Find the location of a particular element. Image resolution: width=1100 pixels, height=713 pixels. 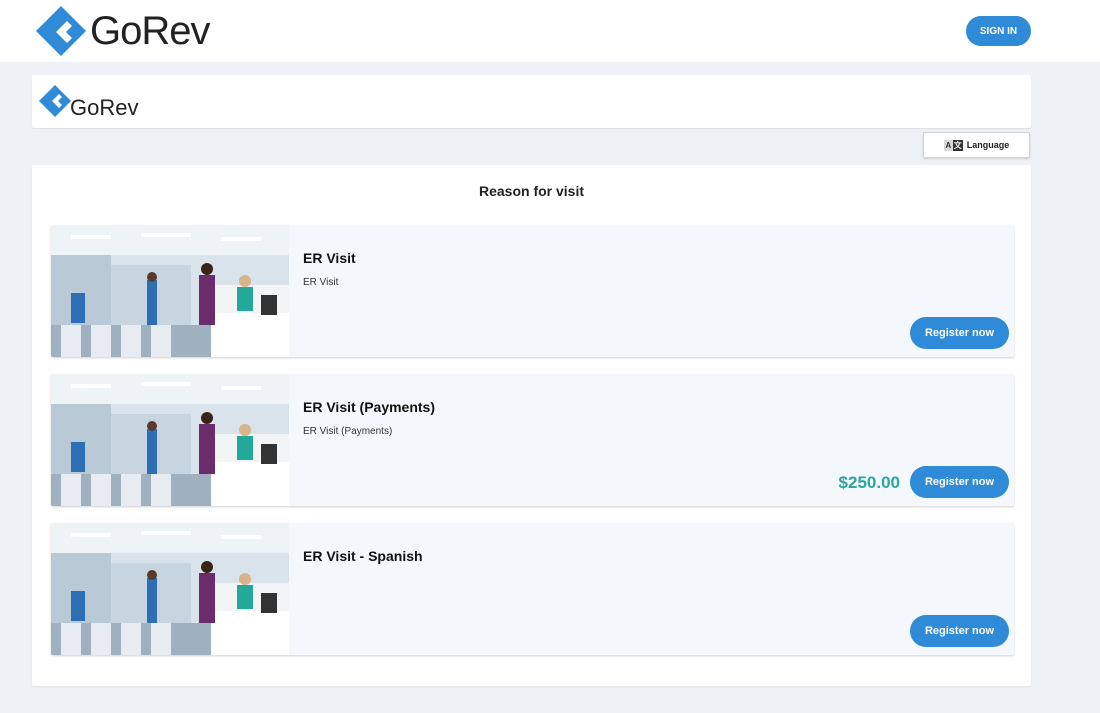

visit-title: ER Visit is located at coordinates (329, 258).